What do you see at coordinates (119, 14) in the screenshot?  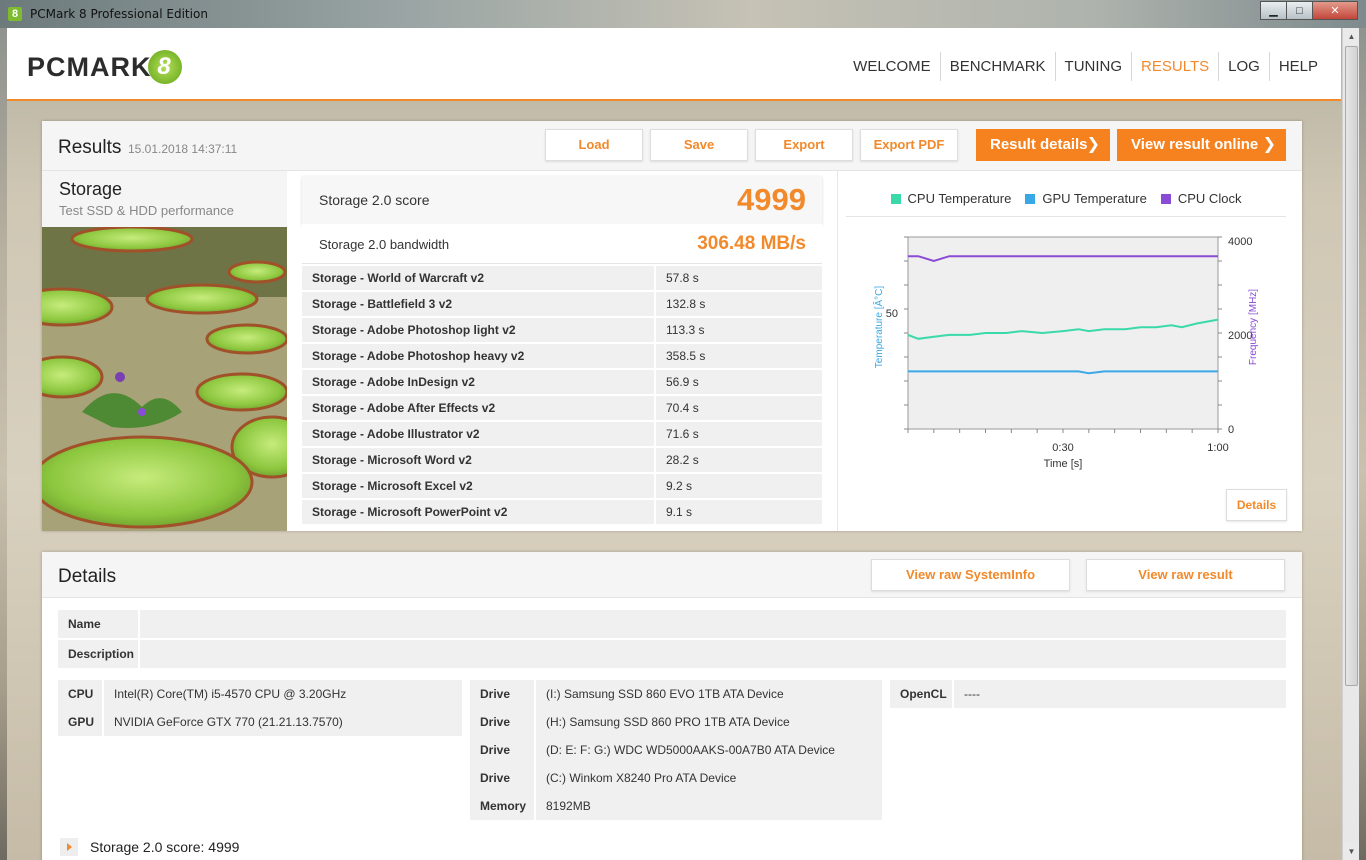 I see `window-title: PCMark 8 Professional Edition` at bounding box center [119, 14].